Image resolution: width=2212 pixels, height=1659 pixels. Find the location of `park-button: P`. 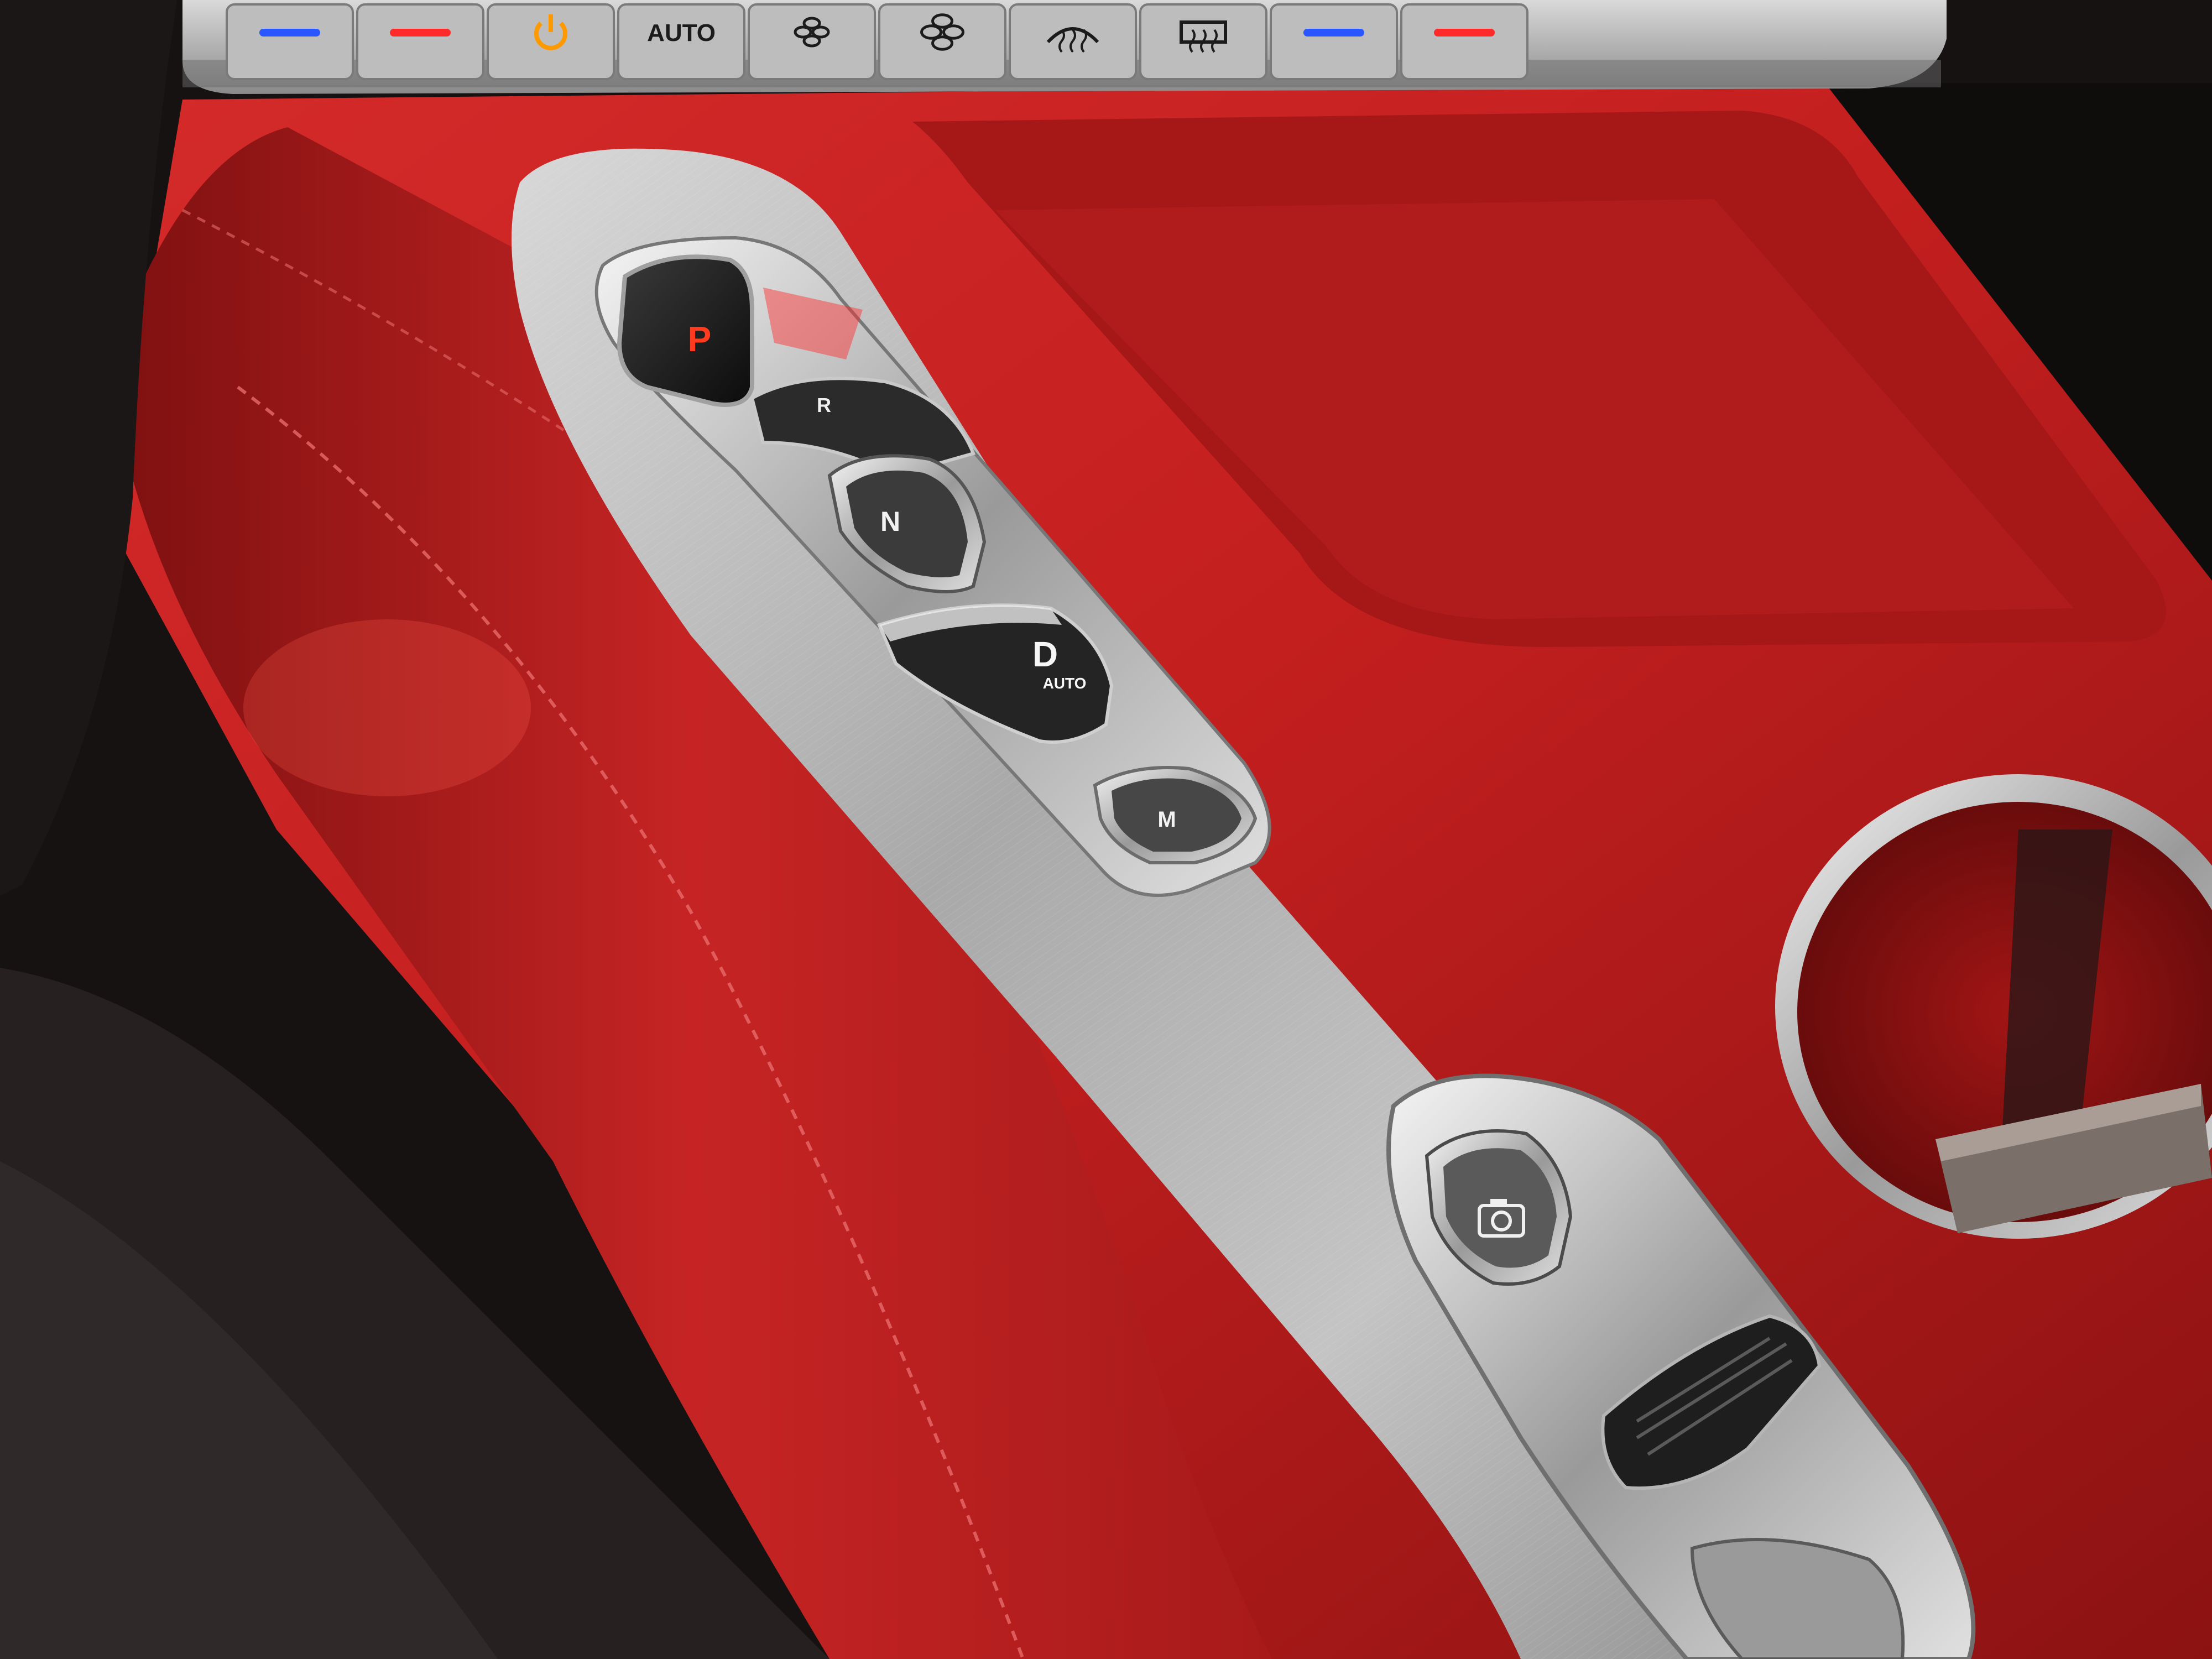

park-button: P is located at coordinates (686, 331).